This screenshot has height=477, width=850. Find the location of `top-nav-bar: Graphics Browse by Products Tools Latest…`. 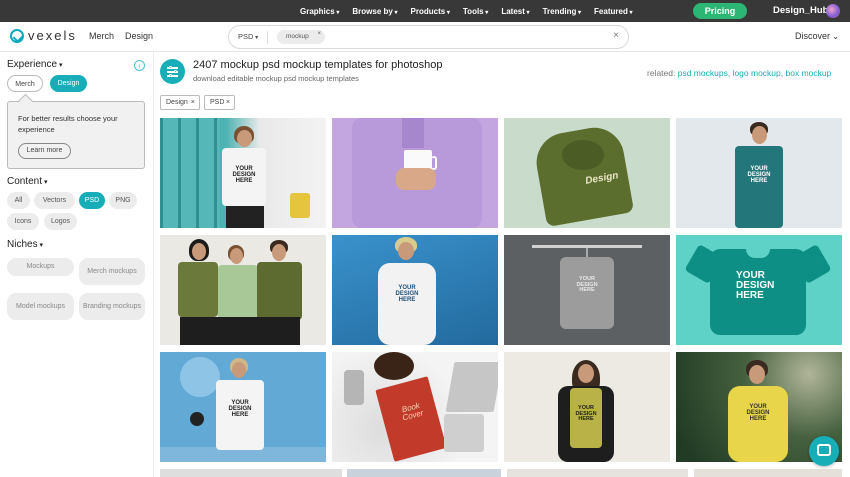

top-nav-bar: Graphics Browse by Products Tools Latest… is located at coordinates (425, 11).